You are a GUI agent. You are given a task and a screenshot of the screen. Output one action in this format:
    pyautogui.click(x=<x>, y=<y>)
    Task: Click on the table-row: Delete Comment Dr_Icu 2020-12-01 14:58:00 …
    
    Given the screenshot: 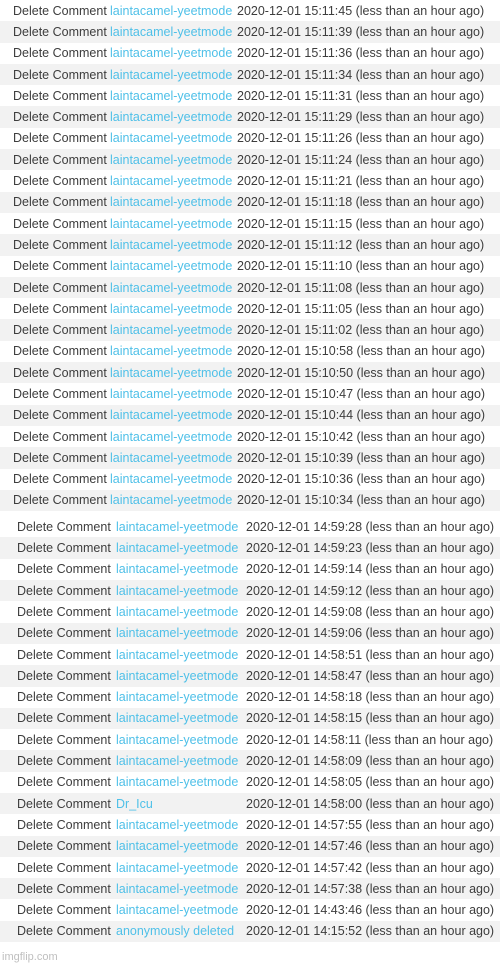 What is the action you would take?
    pyautogui.click(x=250, y=803)
    